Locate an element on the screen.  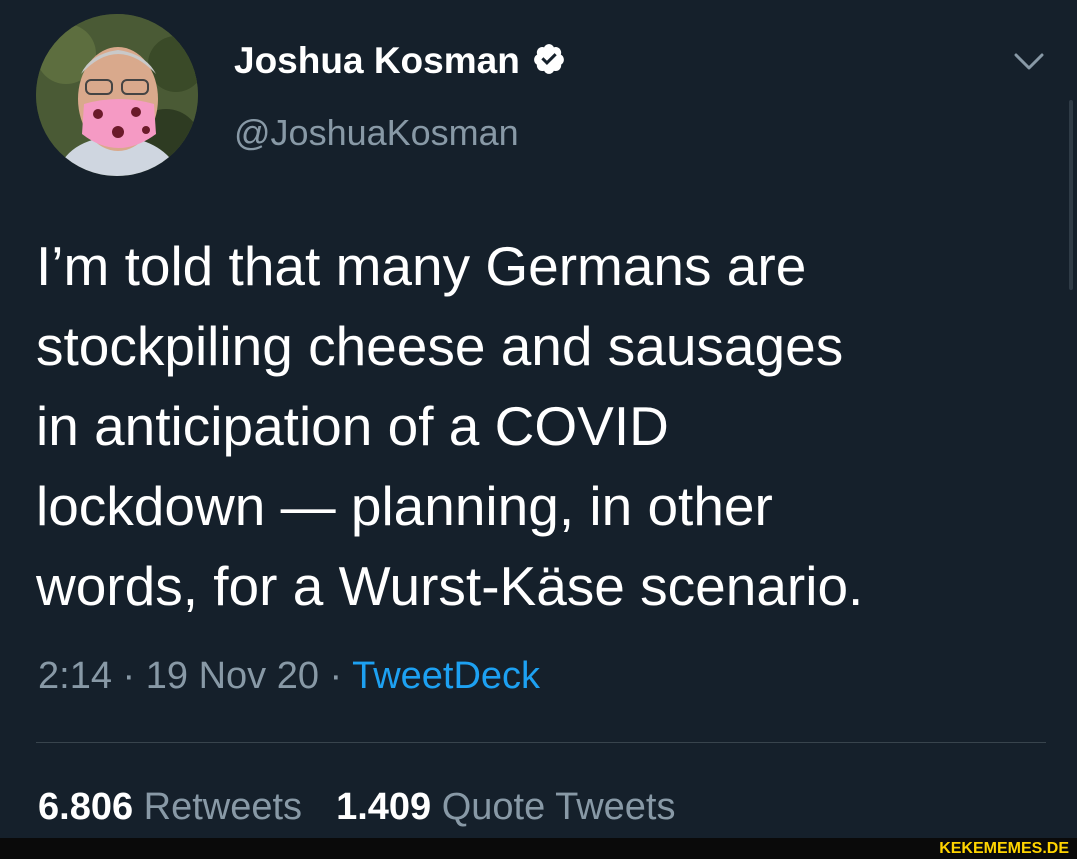
scrollbar is located at coordinates (1071, 195).